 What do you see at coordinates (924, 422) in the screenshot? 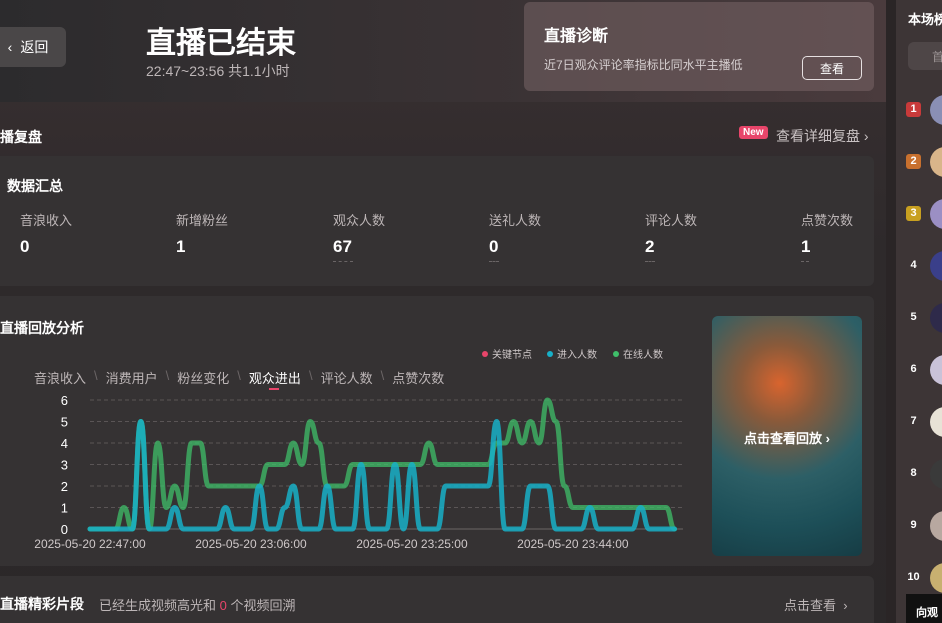
I see `ranking-item: 7` at bounding box center [924, 422].